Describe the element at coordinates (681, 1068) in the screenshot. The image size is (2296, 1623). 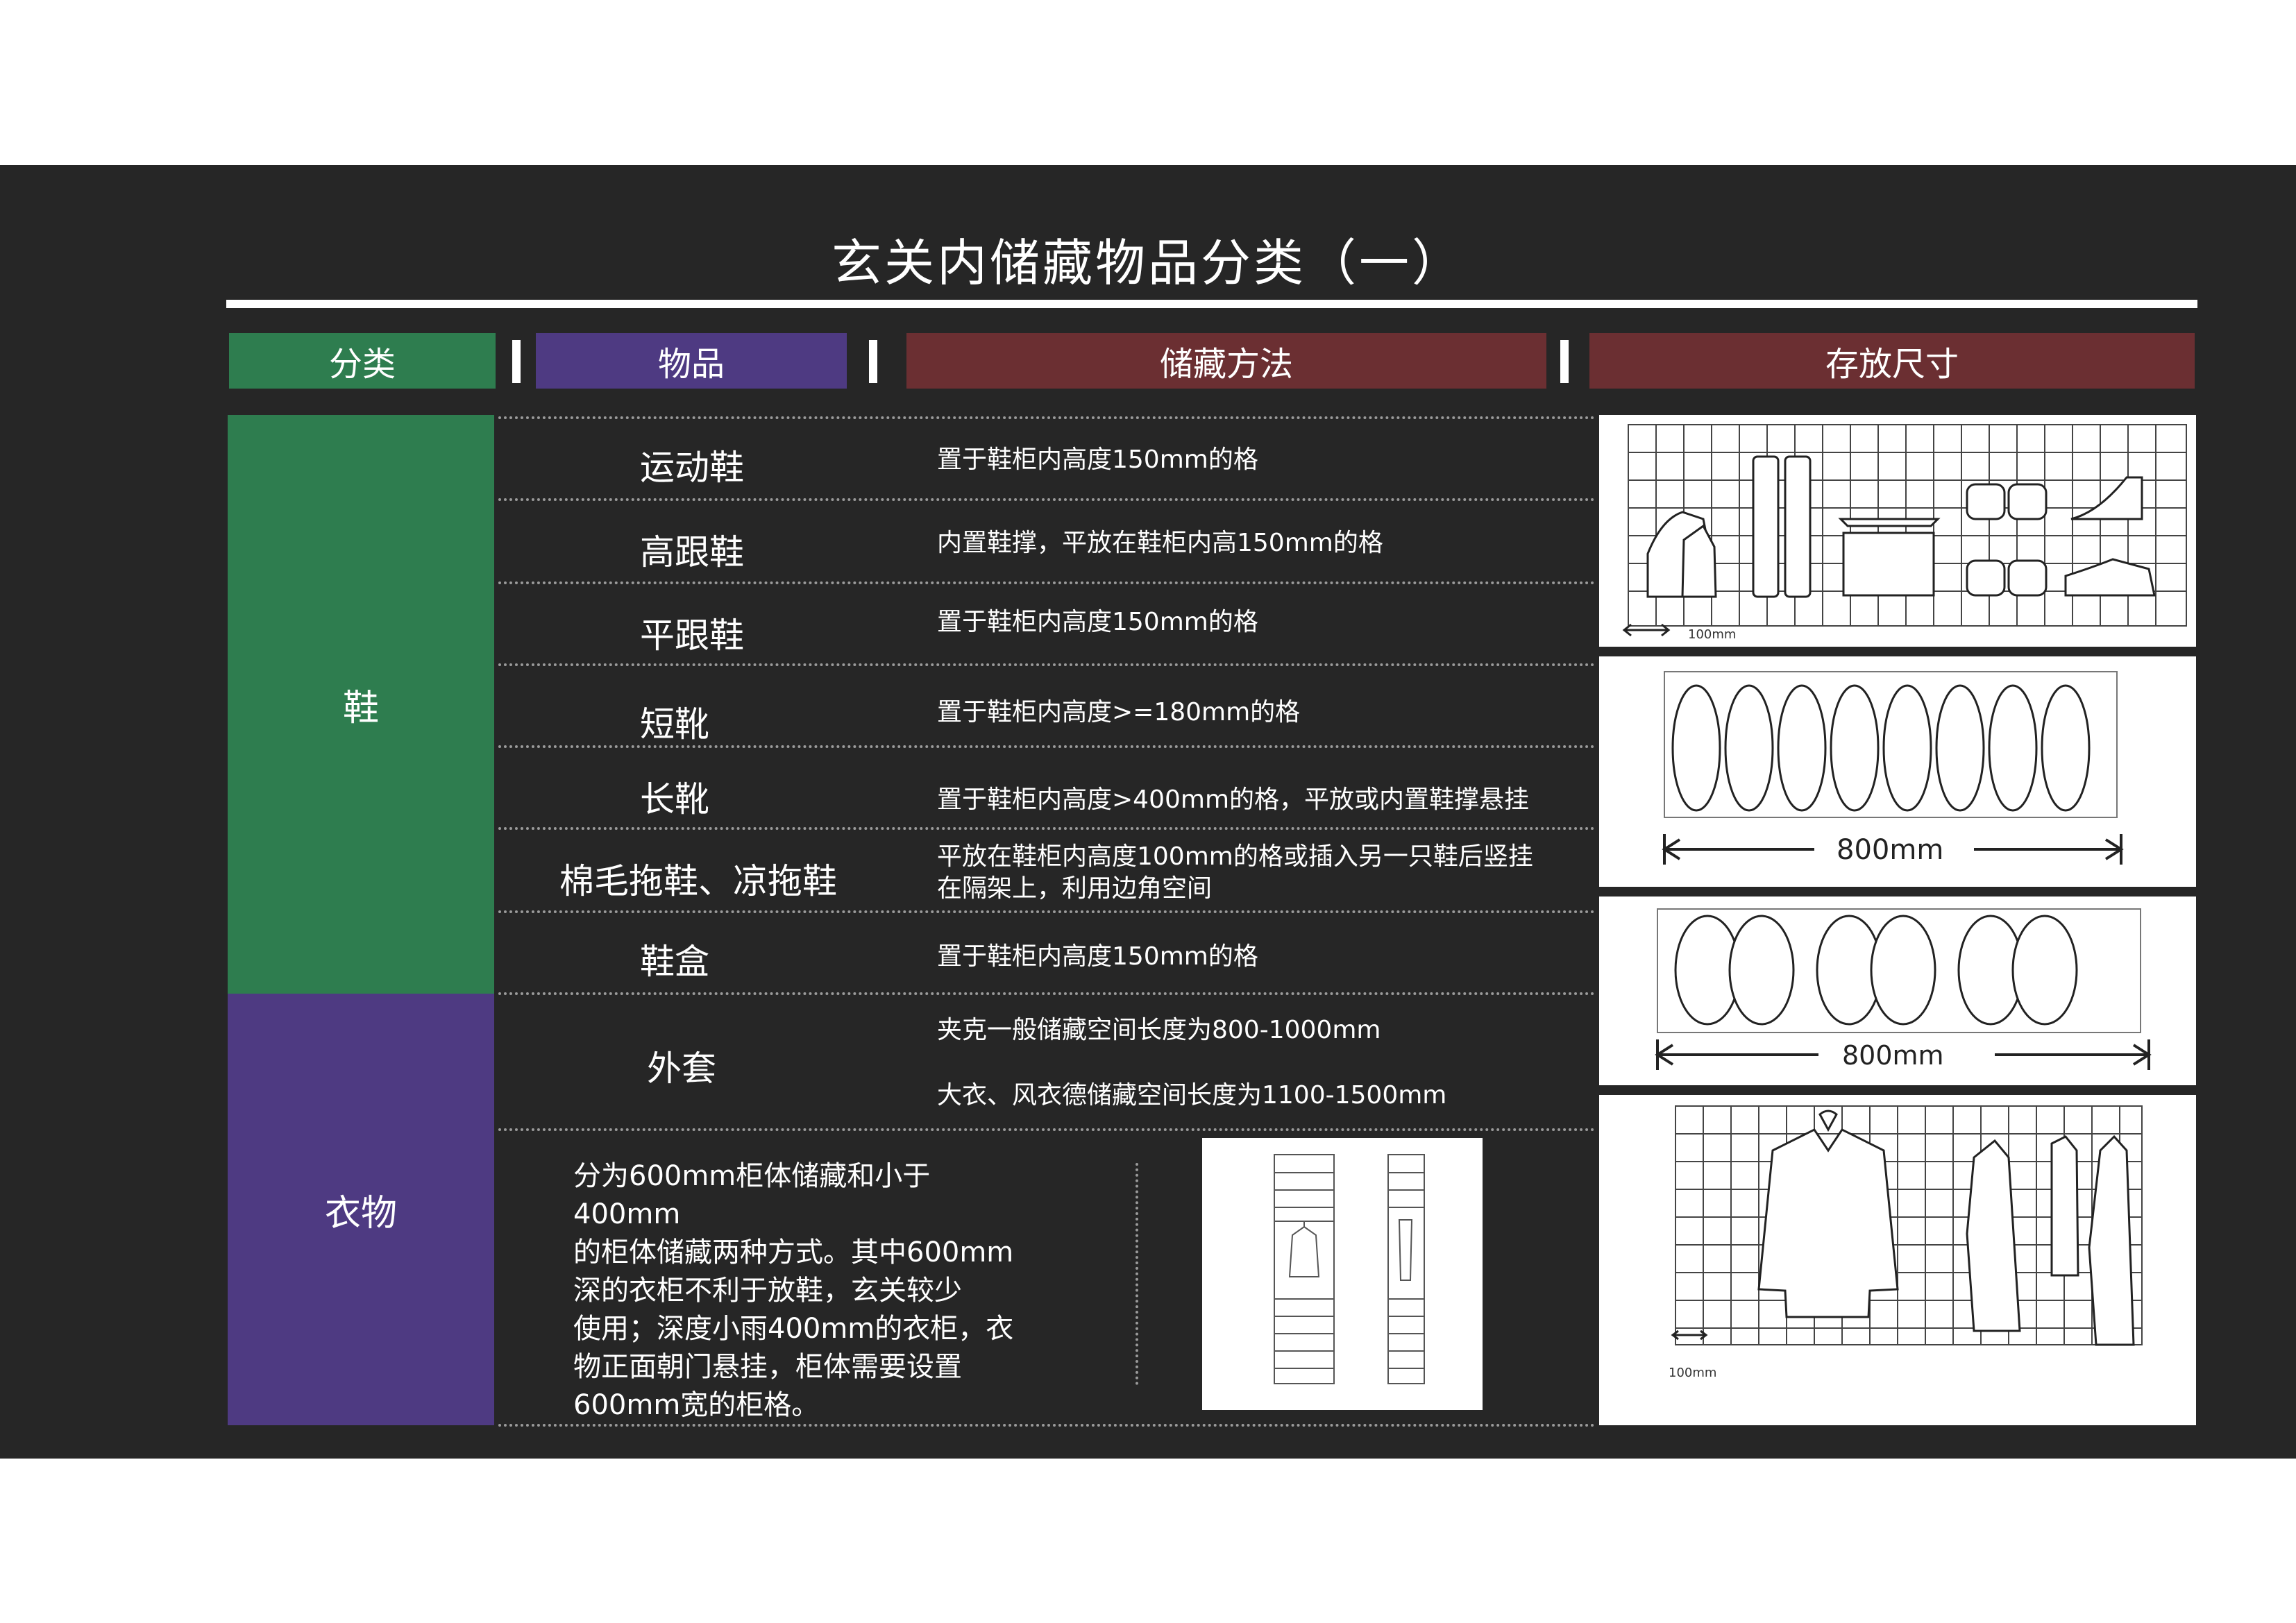
I see `item-coat: 外套` at that location.